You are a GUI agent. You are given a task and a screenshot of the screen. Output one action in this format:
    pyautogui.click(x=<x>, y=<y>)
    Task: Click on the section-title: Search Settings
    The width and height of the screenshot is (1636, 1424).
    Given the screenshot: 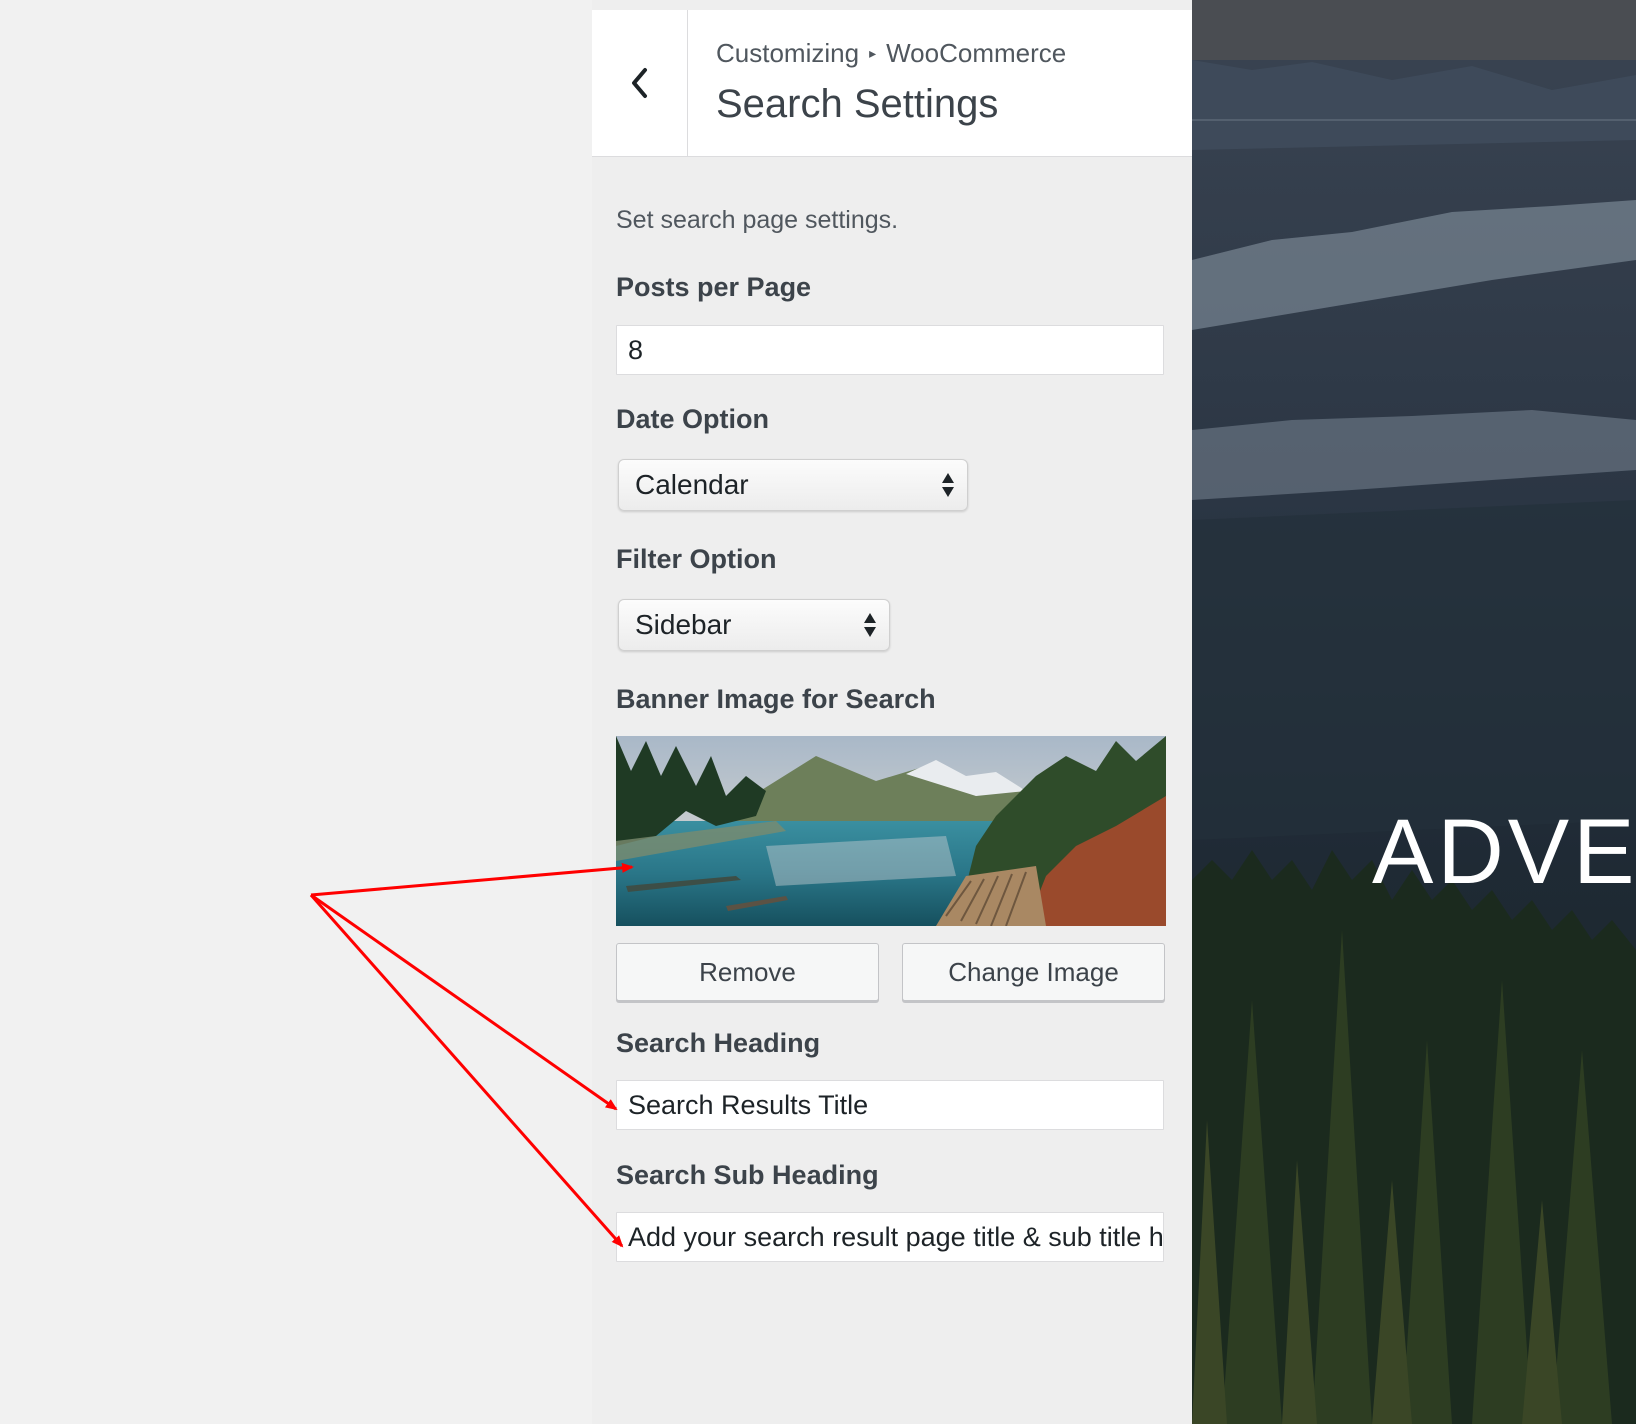 What is the action you would take?
    pyautogui.click(x=857, y=104)
    